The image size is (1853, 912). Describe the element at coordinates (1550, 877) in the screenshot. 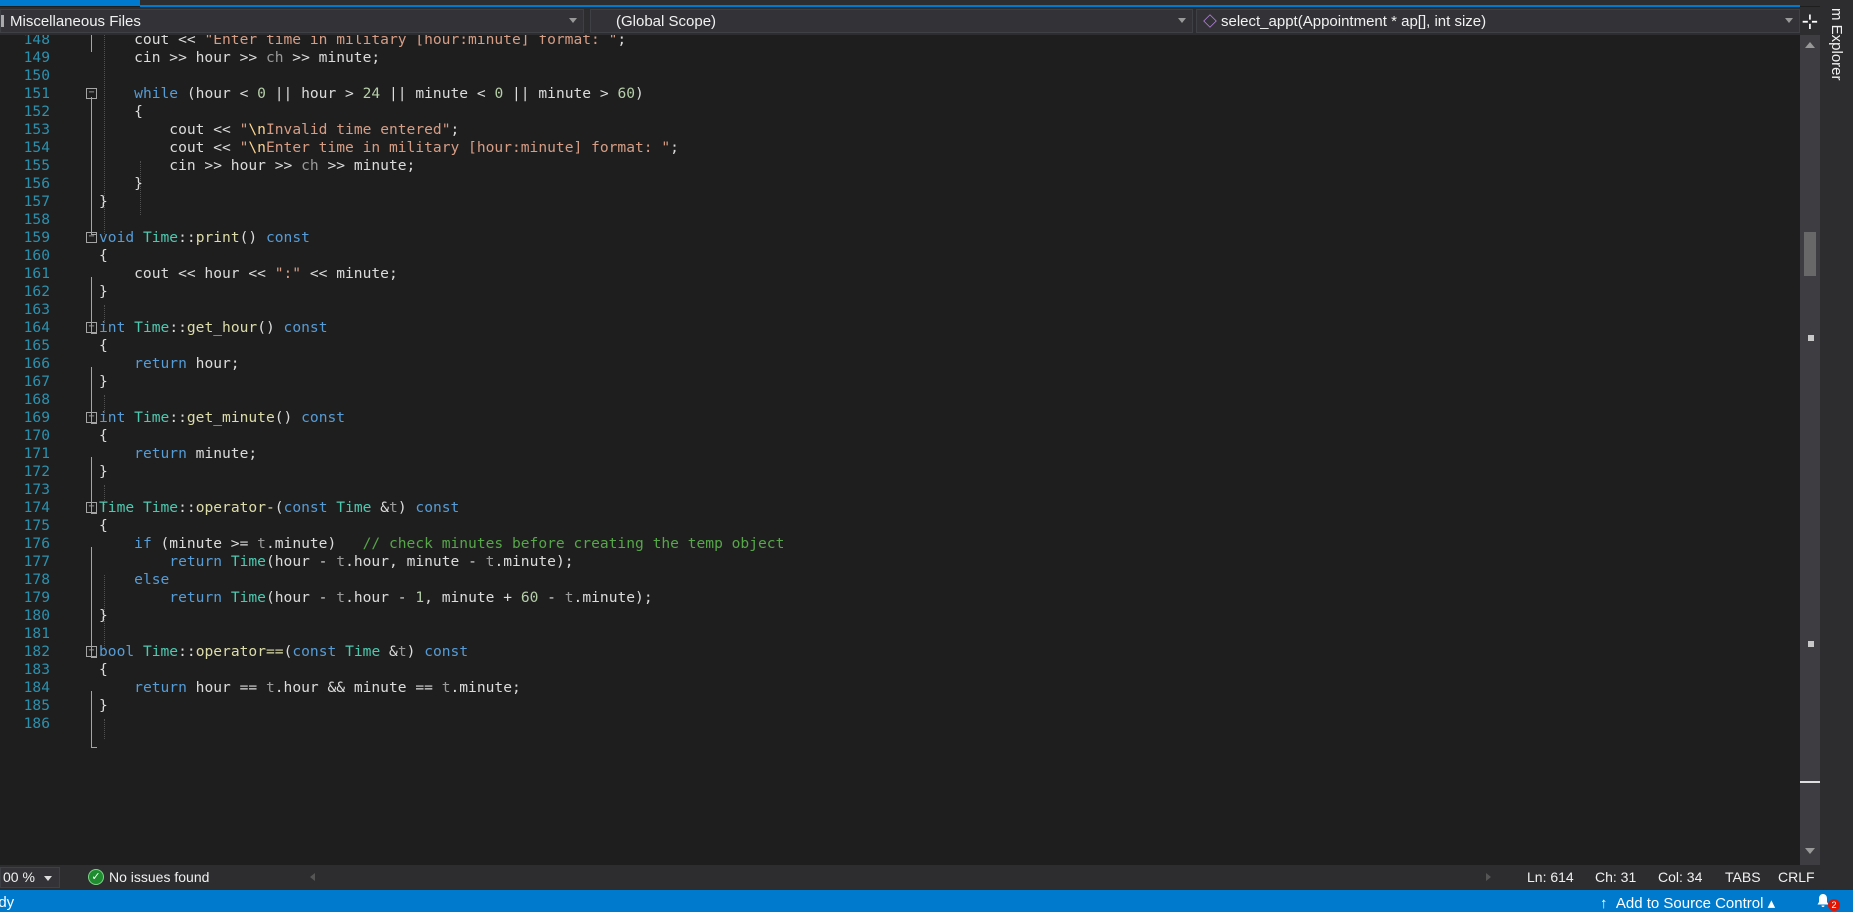

I see `line-indicator: Ln: 614` at that location.